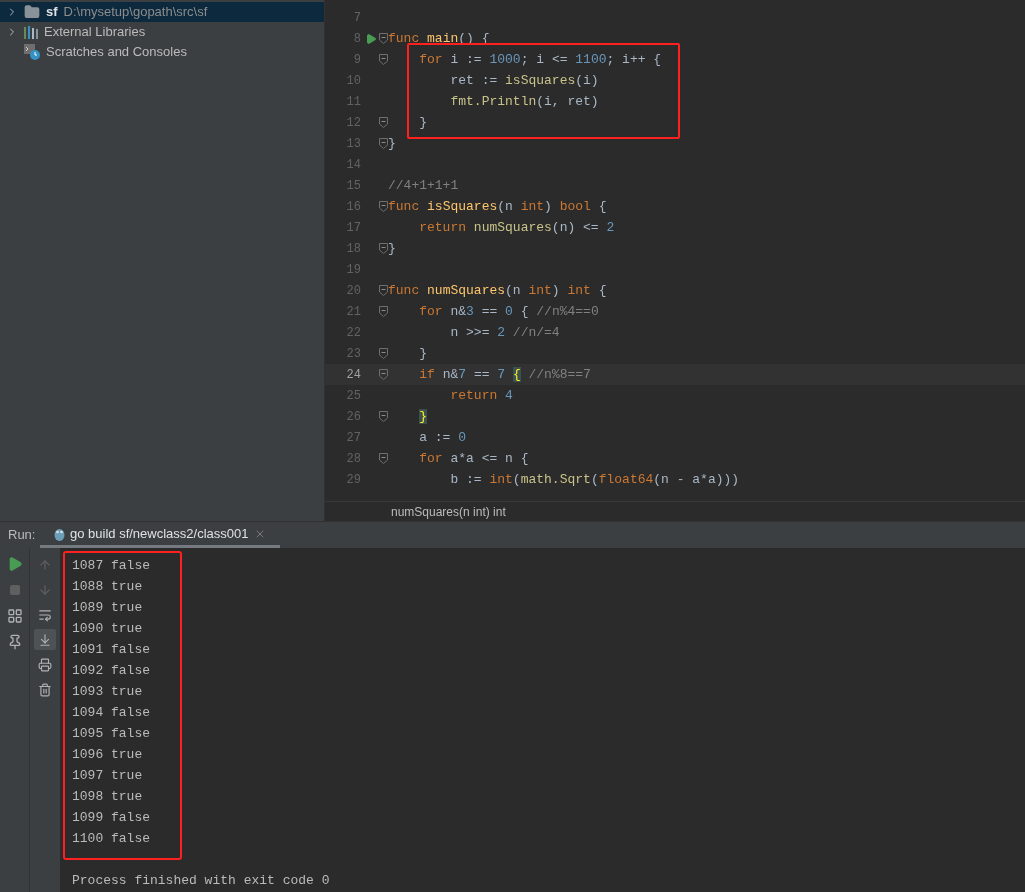 The height and width of the screenshot is (892, 1025). I want to click on output-line: 1087 false, so click(111, 566).